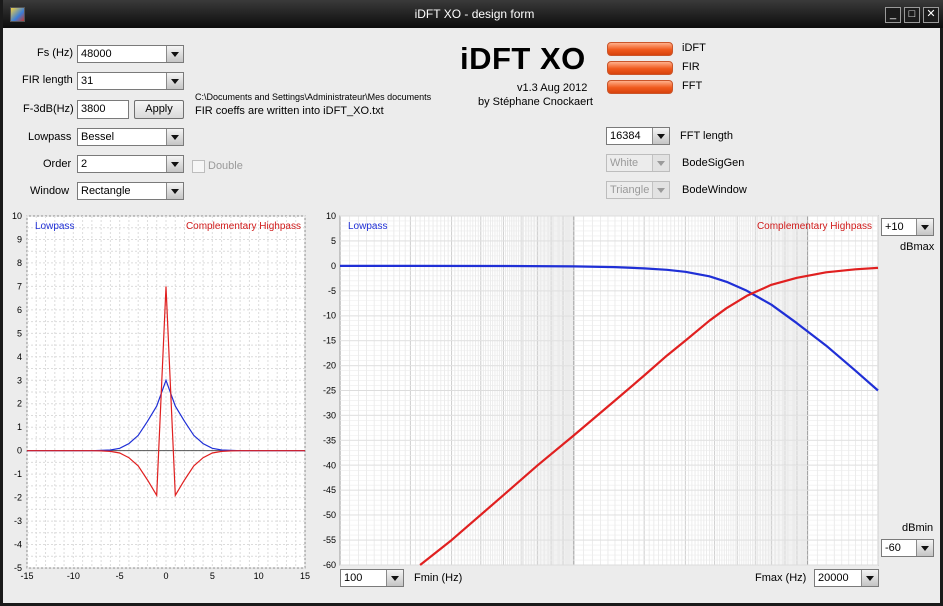 The image size is (943, 606). Describe the element at coordinates (19, 333) in the screenshot. I see `impulse-y-tick: 5` at that location.